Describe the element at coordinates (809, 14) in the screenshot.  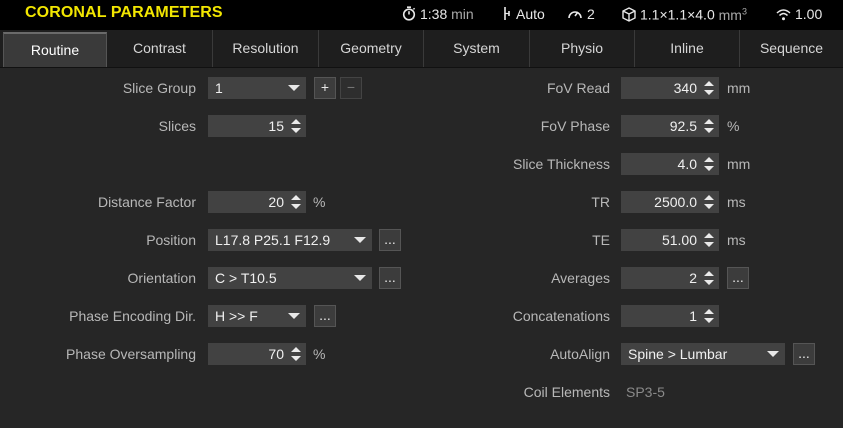
I see `snr-value: 1.00` at that location.